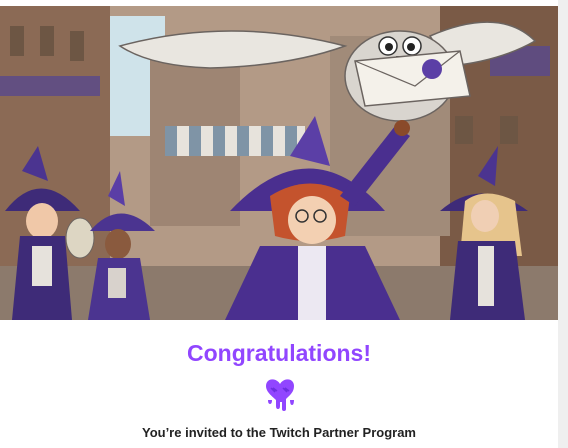 Image resolution: width=568 pixels, height=448 pixels. Describe the element at coordinates (563, 224) in the screenshot. I see `window-gutter` at that location.